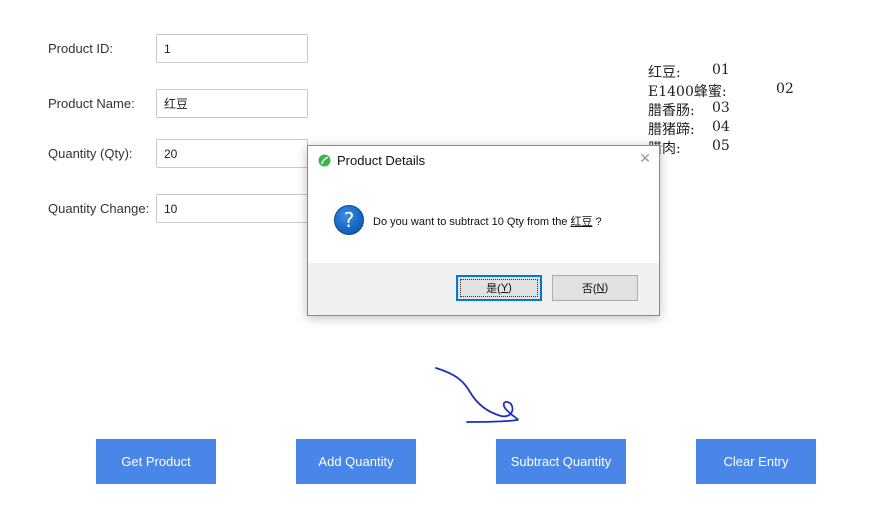  Describe the element at coordinates (324, 160) in the screenshot. I see `app-leaf-icon` at that location.